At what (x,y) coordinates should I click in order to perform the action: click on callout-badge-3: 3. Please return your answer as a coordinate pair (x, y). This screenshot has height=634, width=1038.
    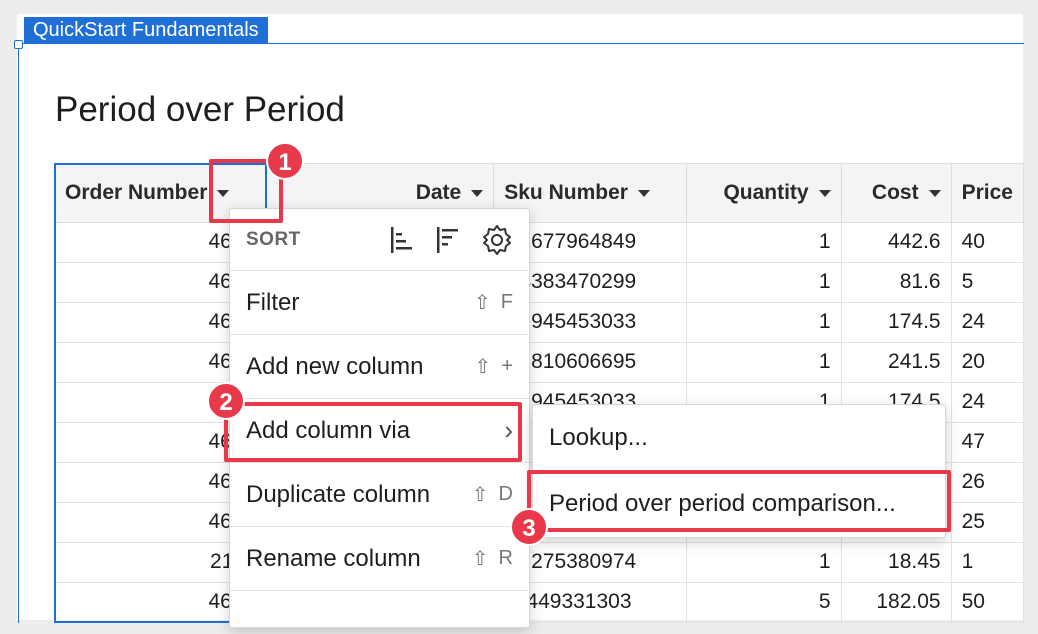
    Looking at the image, I should click on (529, 527).